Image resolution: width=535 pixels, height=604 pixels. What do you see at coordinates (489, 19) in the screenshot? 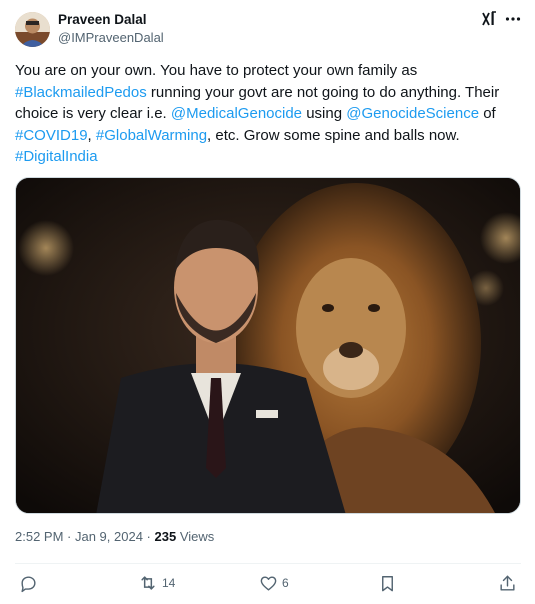
I see `grok-icon` at bounding box center [489, 19].